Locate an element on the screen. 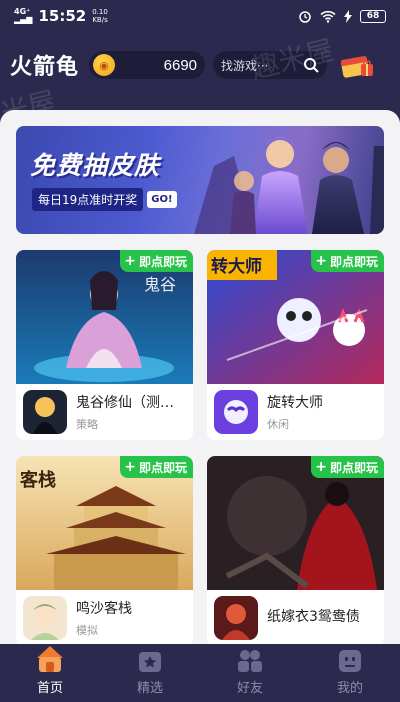 This screenshot has width=400, height=702. wifi-icon is located at coordinates (328, 16).